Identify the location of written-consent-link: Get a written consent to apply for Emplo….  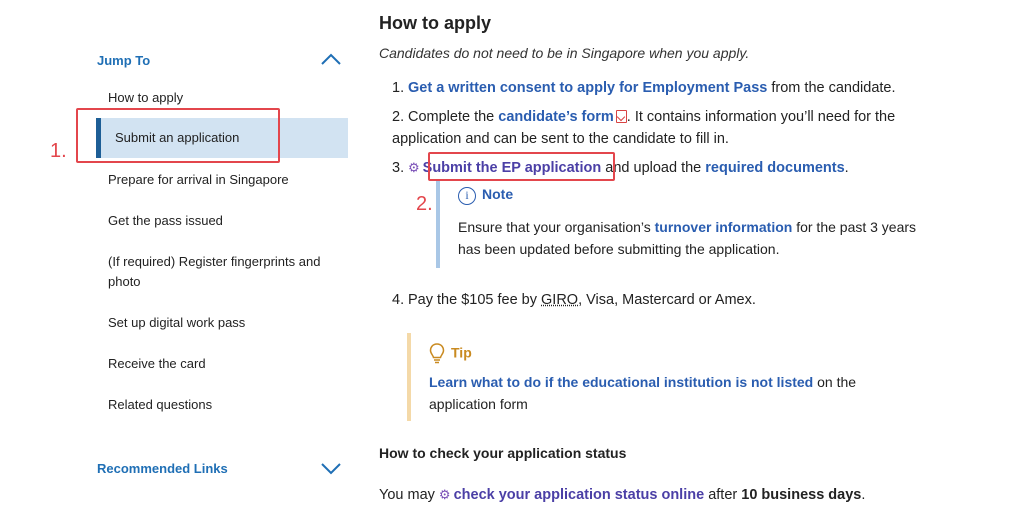
(587, 88).